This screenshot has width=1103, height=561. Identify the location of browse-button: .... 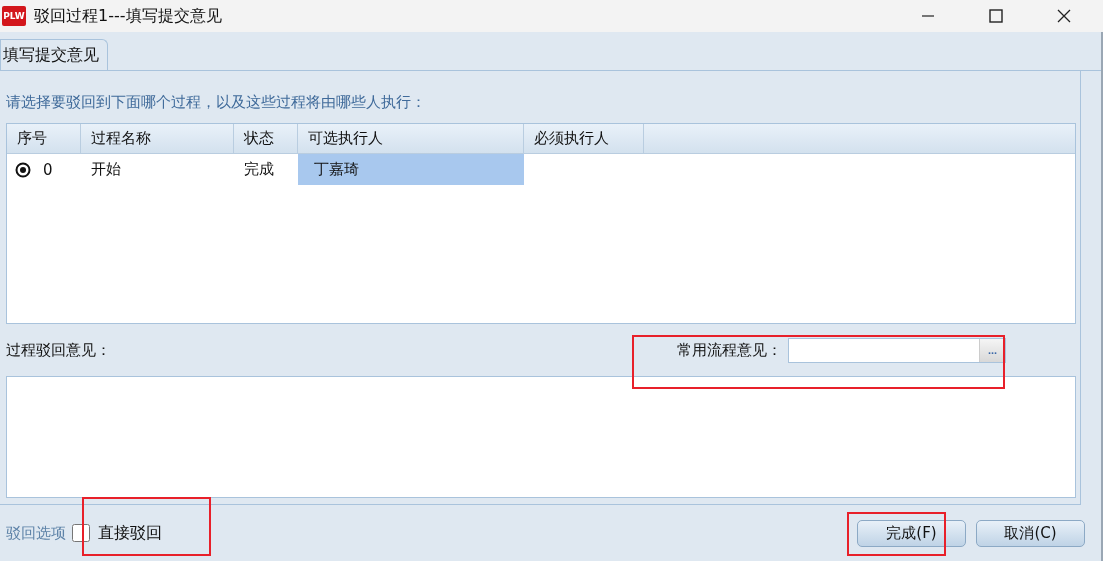
(992, 350).